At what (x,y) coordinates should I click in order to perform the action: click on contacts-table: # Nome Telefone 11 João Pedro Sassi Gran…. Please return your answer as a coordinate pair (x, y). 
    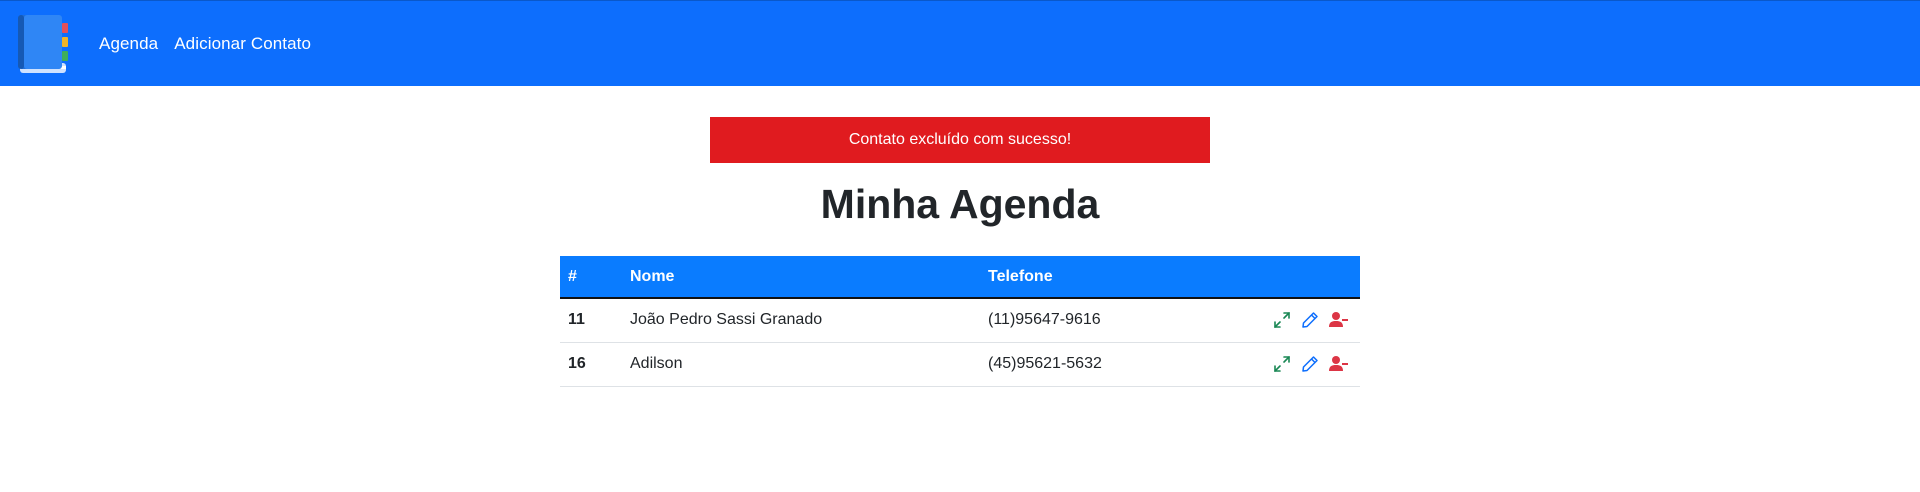
    Looking at the image, I should click on (960, 321).